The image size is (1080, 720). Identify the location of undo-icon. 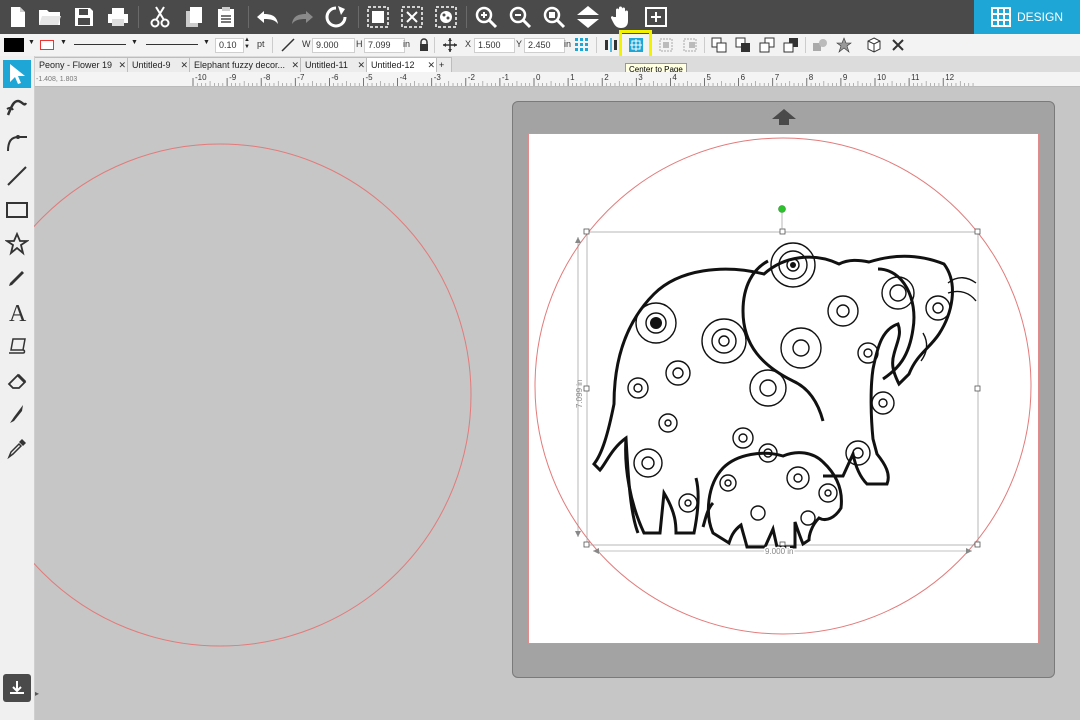
(268, 17).